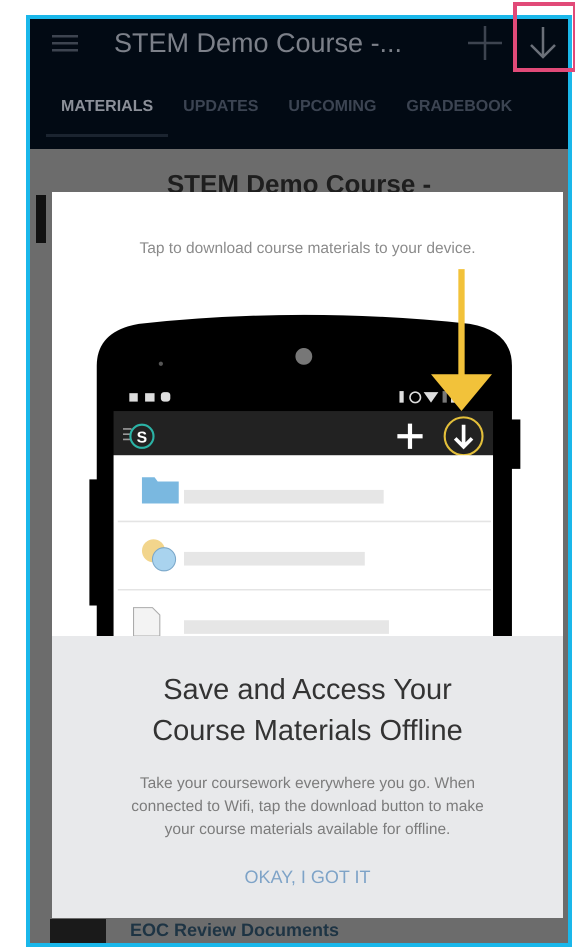  Describe the element at coordinates (543, 43) in the screenshot. I see `download-icon` at that location.